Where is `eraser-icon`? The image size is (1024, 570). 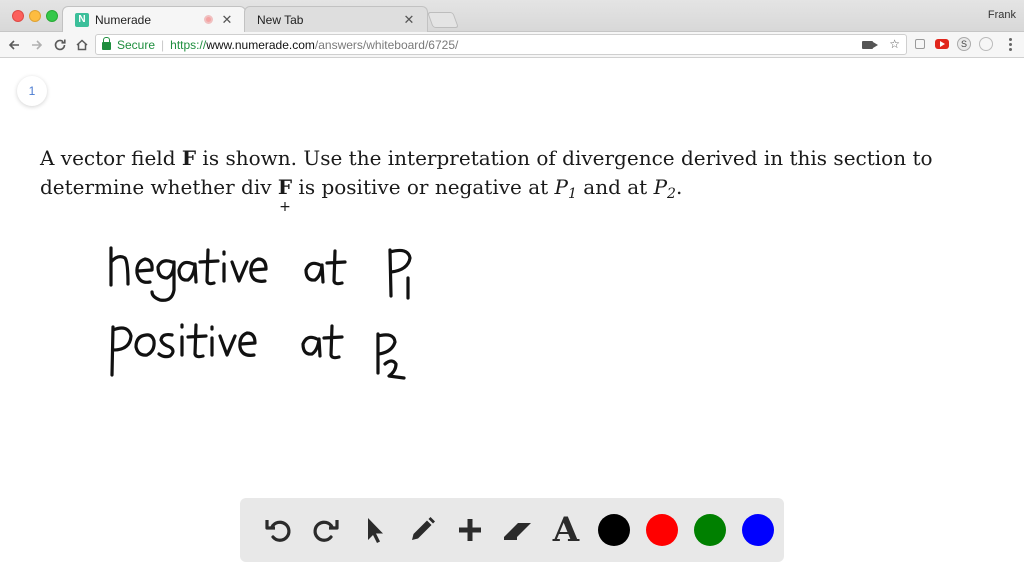 eraser-icon is located at coordinates (517, 531).